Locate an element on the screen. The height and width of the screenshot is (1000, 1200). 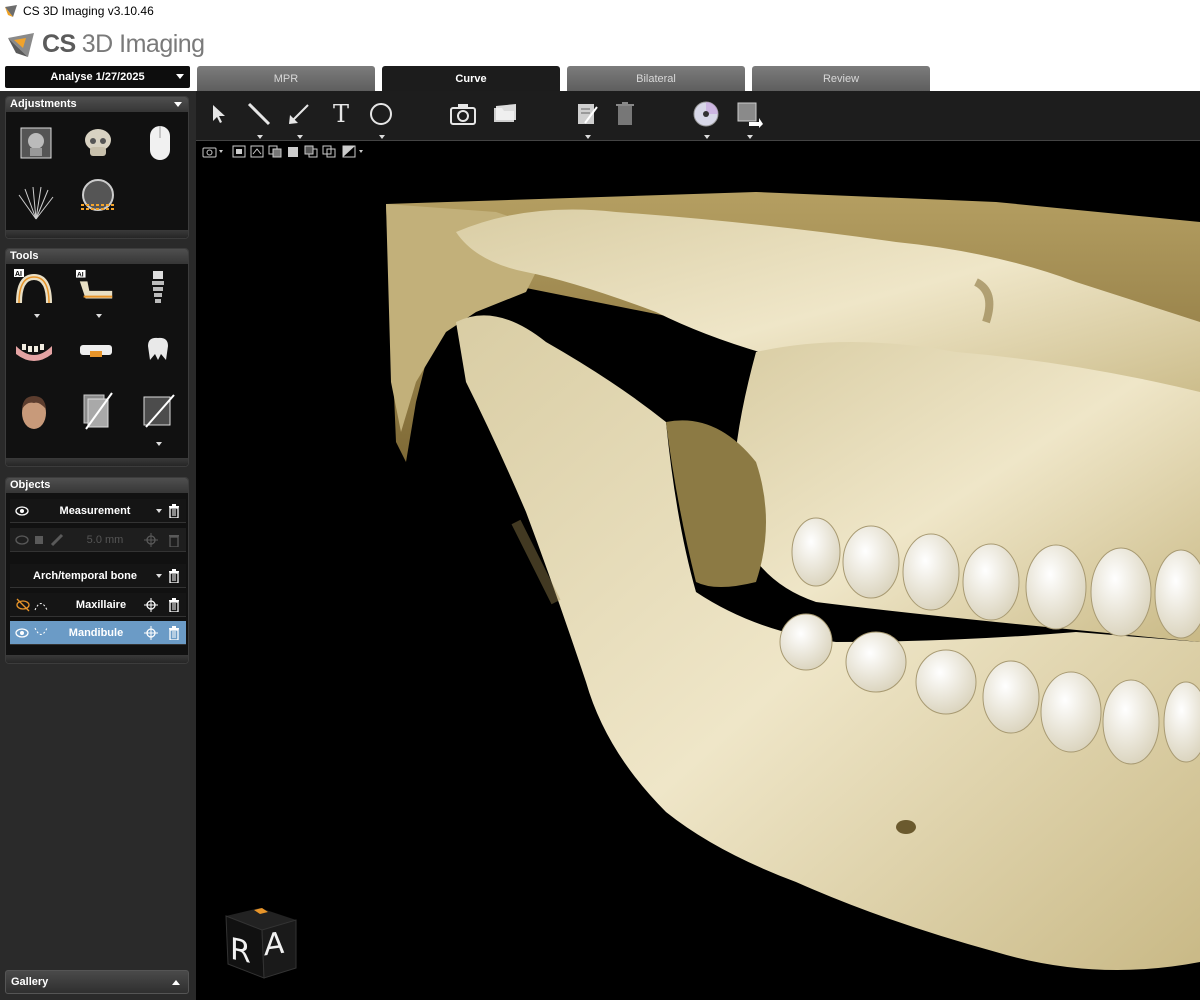
layer-front-icon is located at coordinates (311, 151).